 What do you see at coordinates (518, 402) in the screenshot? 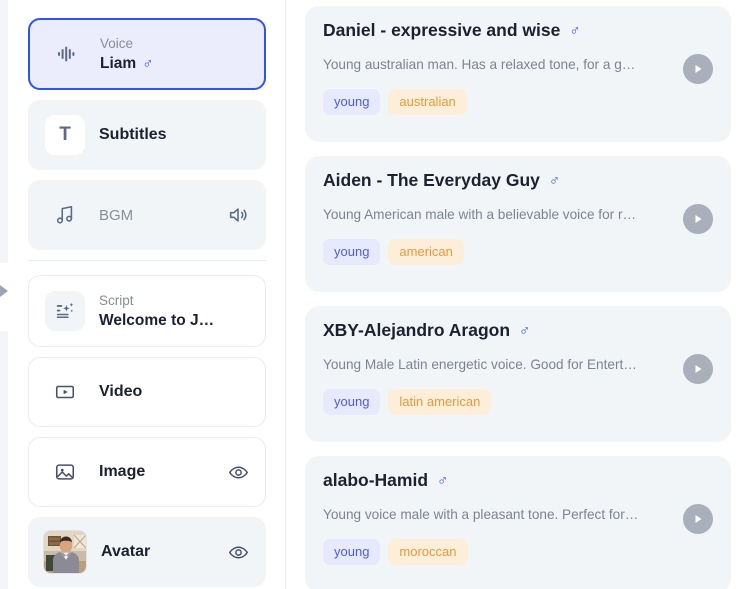
I see `voice-card-tags: young latin american` at bounding box center [518, 402].